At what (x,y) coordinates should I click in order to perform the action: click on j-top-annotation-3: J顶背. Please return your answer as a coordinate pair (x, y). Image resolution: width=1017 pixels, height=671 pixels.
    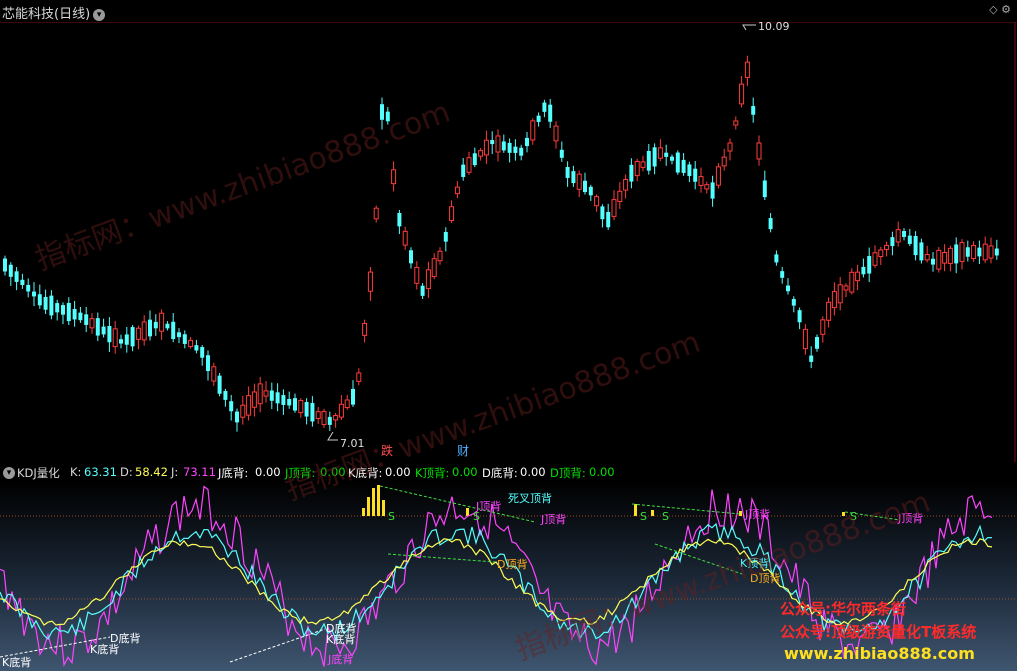
    Looking at the image, I should click on (757, 514).